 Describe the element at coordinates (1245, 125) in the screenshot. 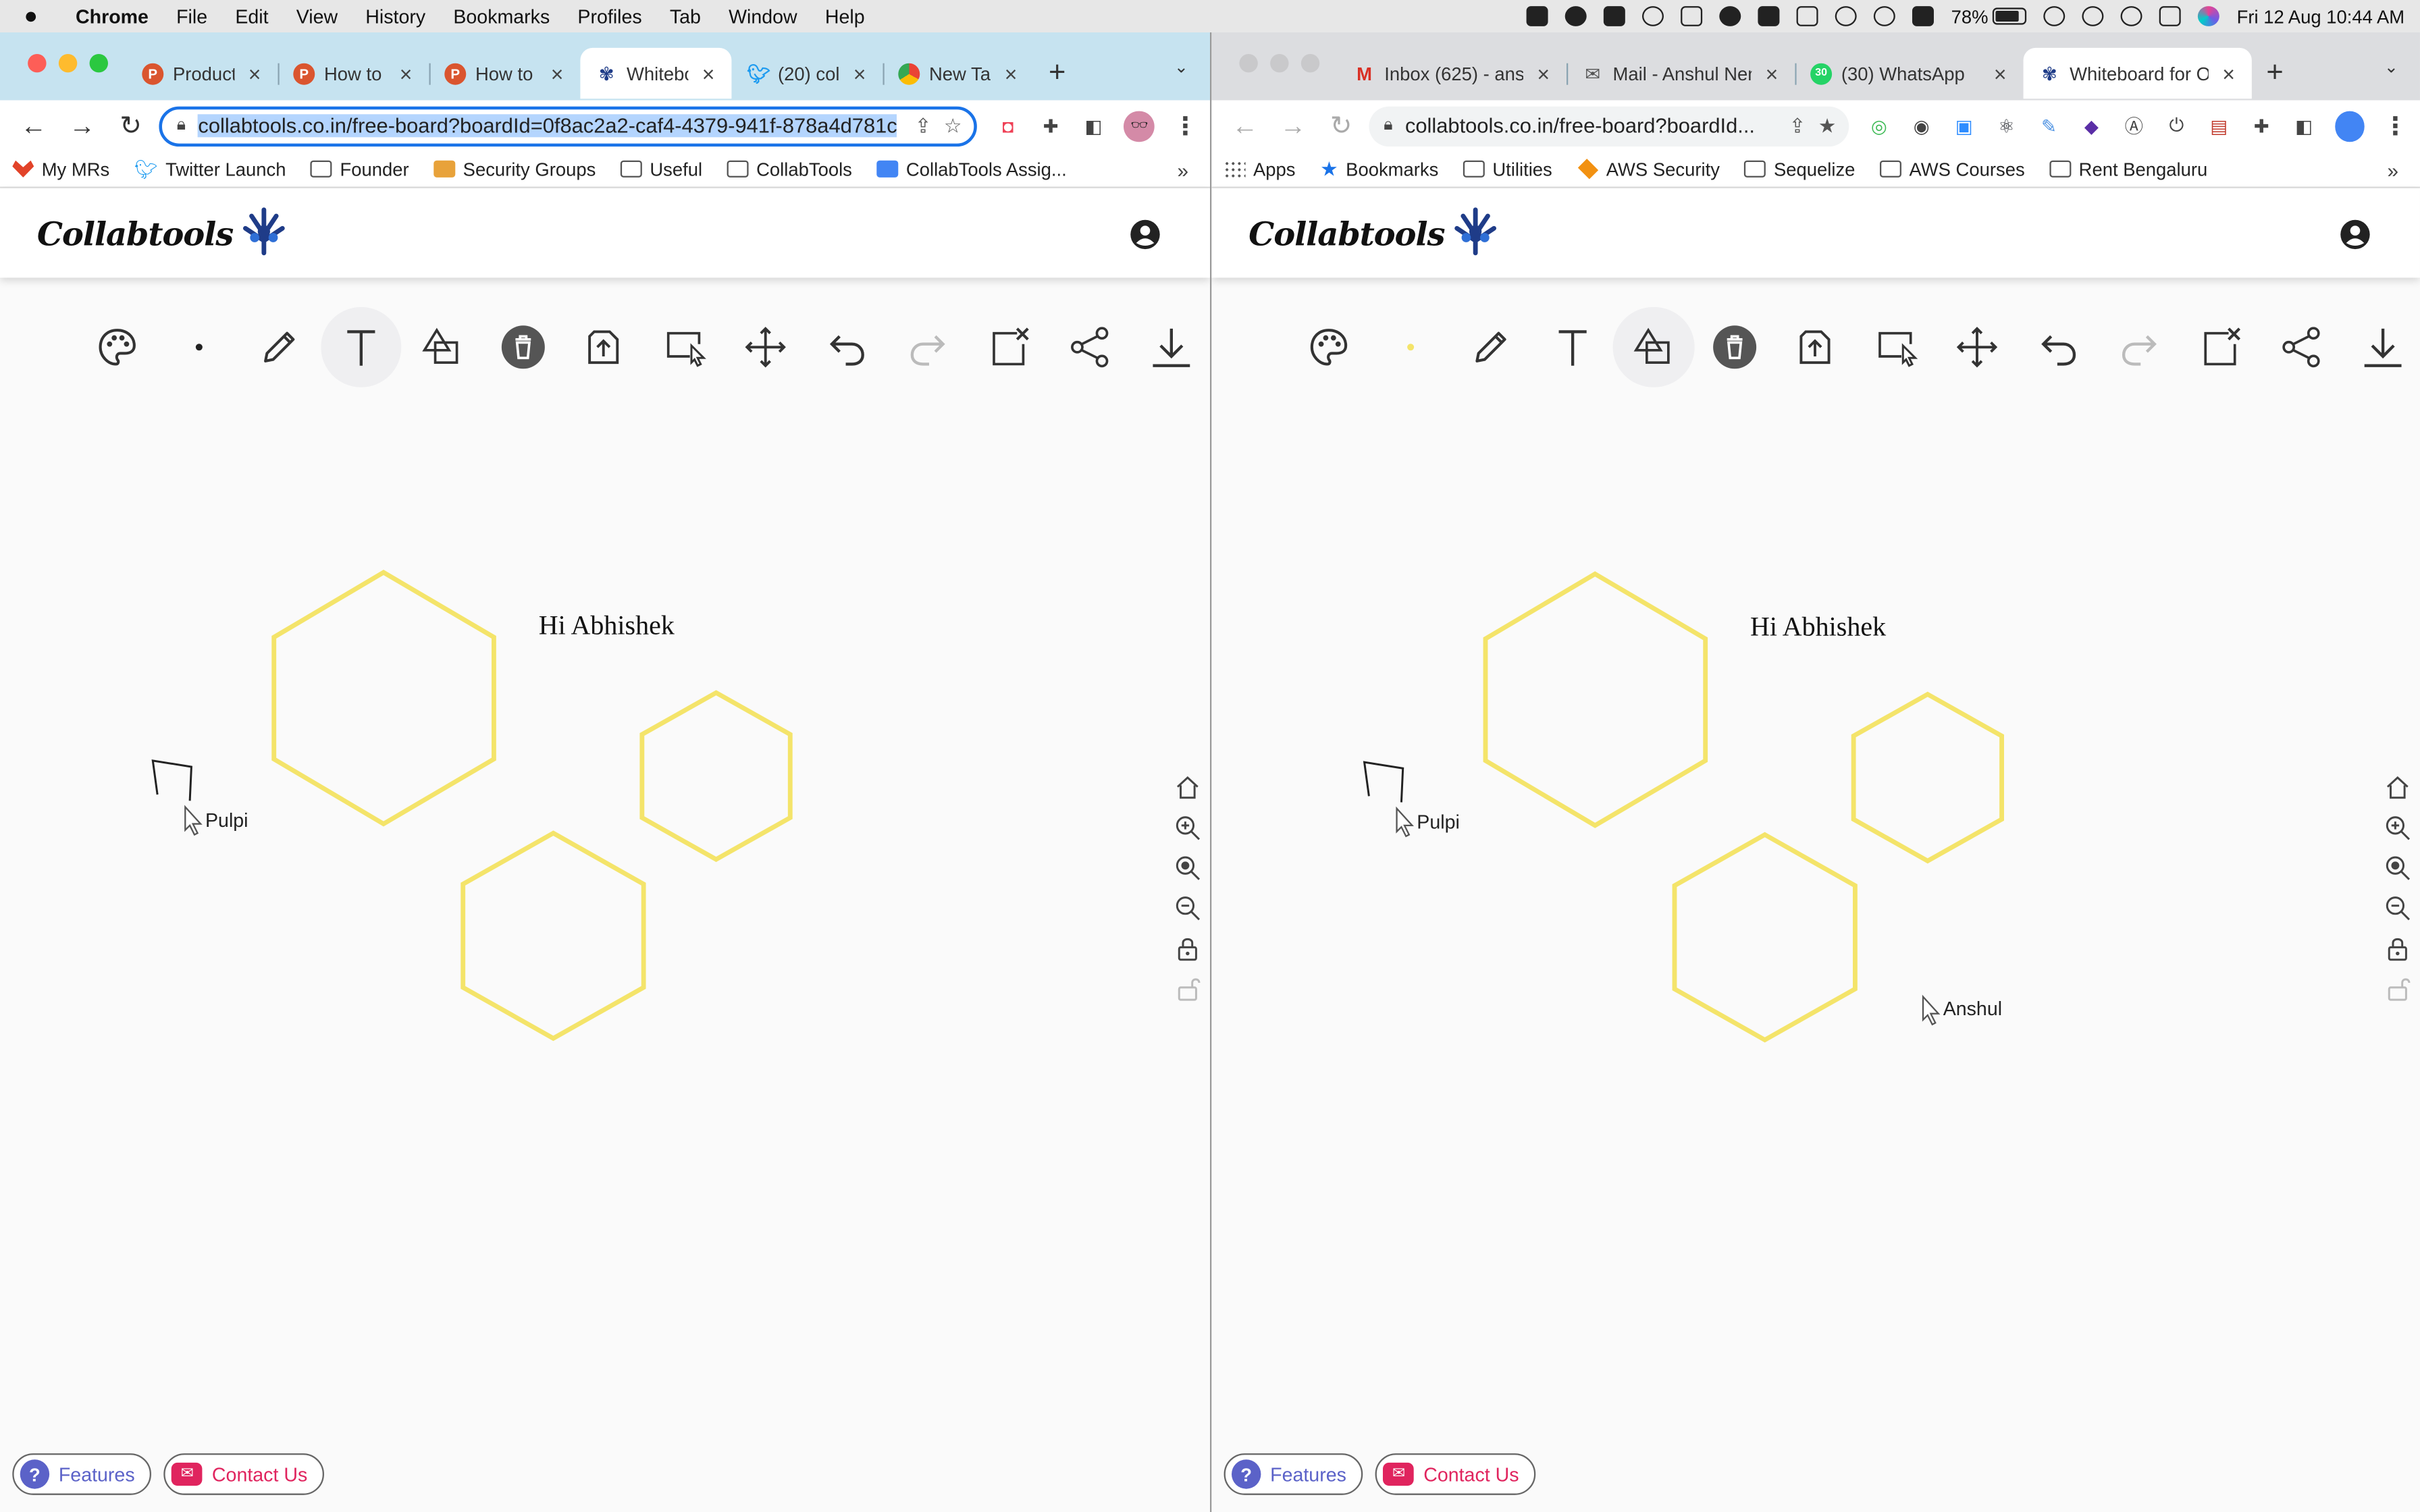

I see `back-button: ←` at that location.